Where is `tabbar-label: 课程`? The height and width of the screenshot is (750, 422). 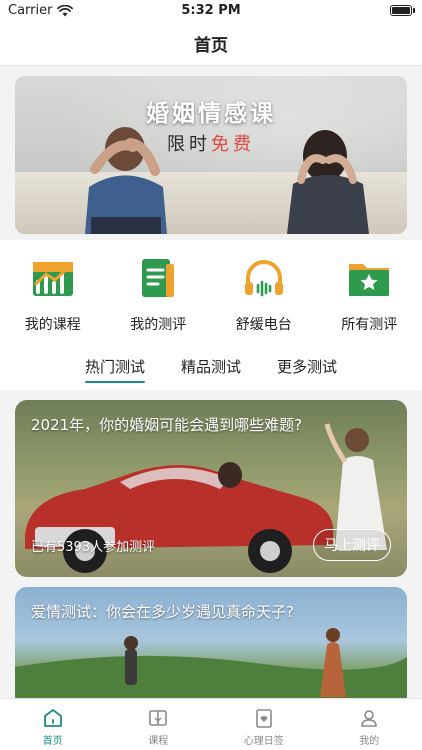
tabbar-label: 课程 is located at coordinates (158, 741).